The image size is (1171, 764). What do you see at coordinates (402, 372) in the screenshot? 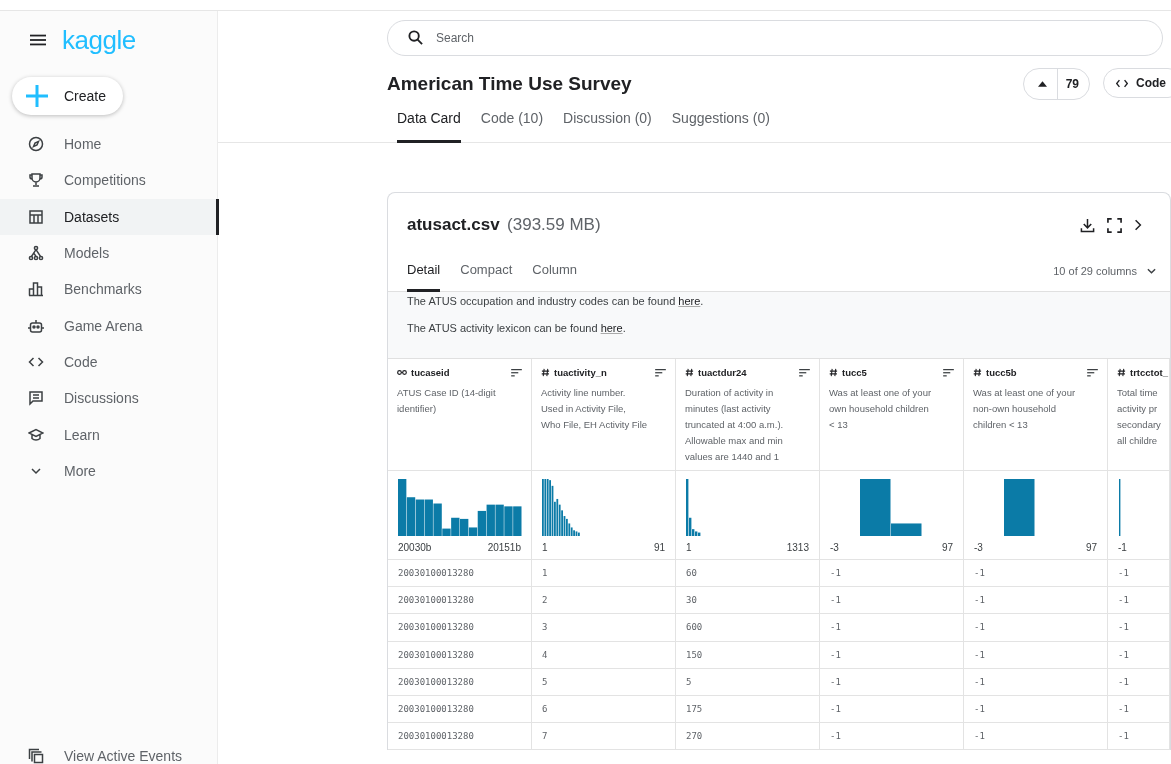
I see `key-icon` at bounding box center [402, 372].